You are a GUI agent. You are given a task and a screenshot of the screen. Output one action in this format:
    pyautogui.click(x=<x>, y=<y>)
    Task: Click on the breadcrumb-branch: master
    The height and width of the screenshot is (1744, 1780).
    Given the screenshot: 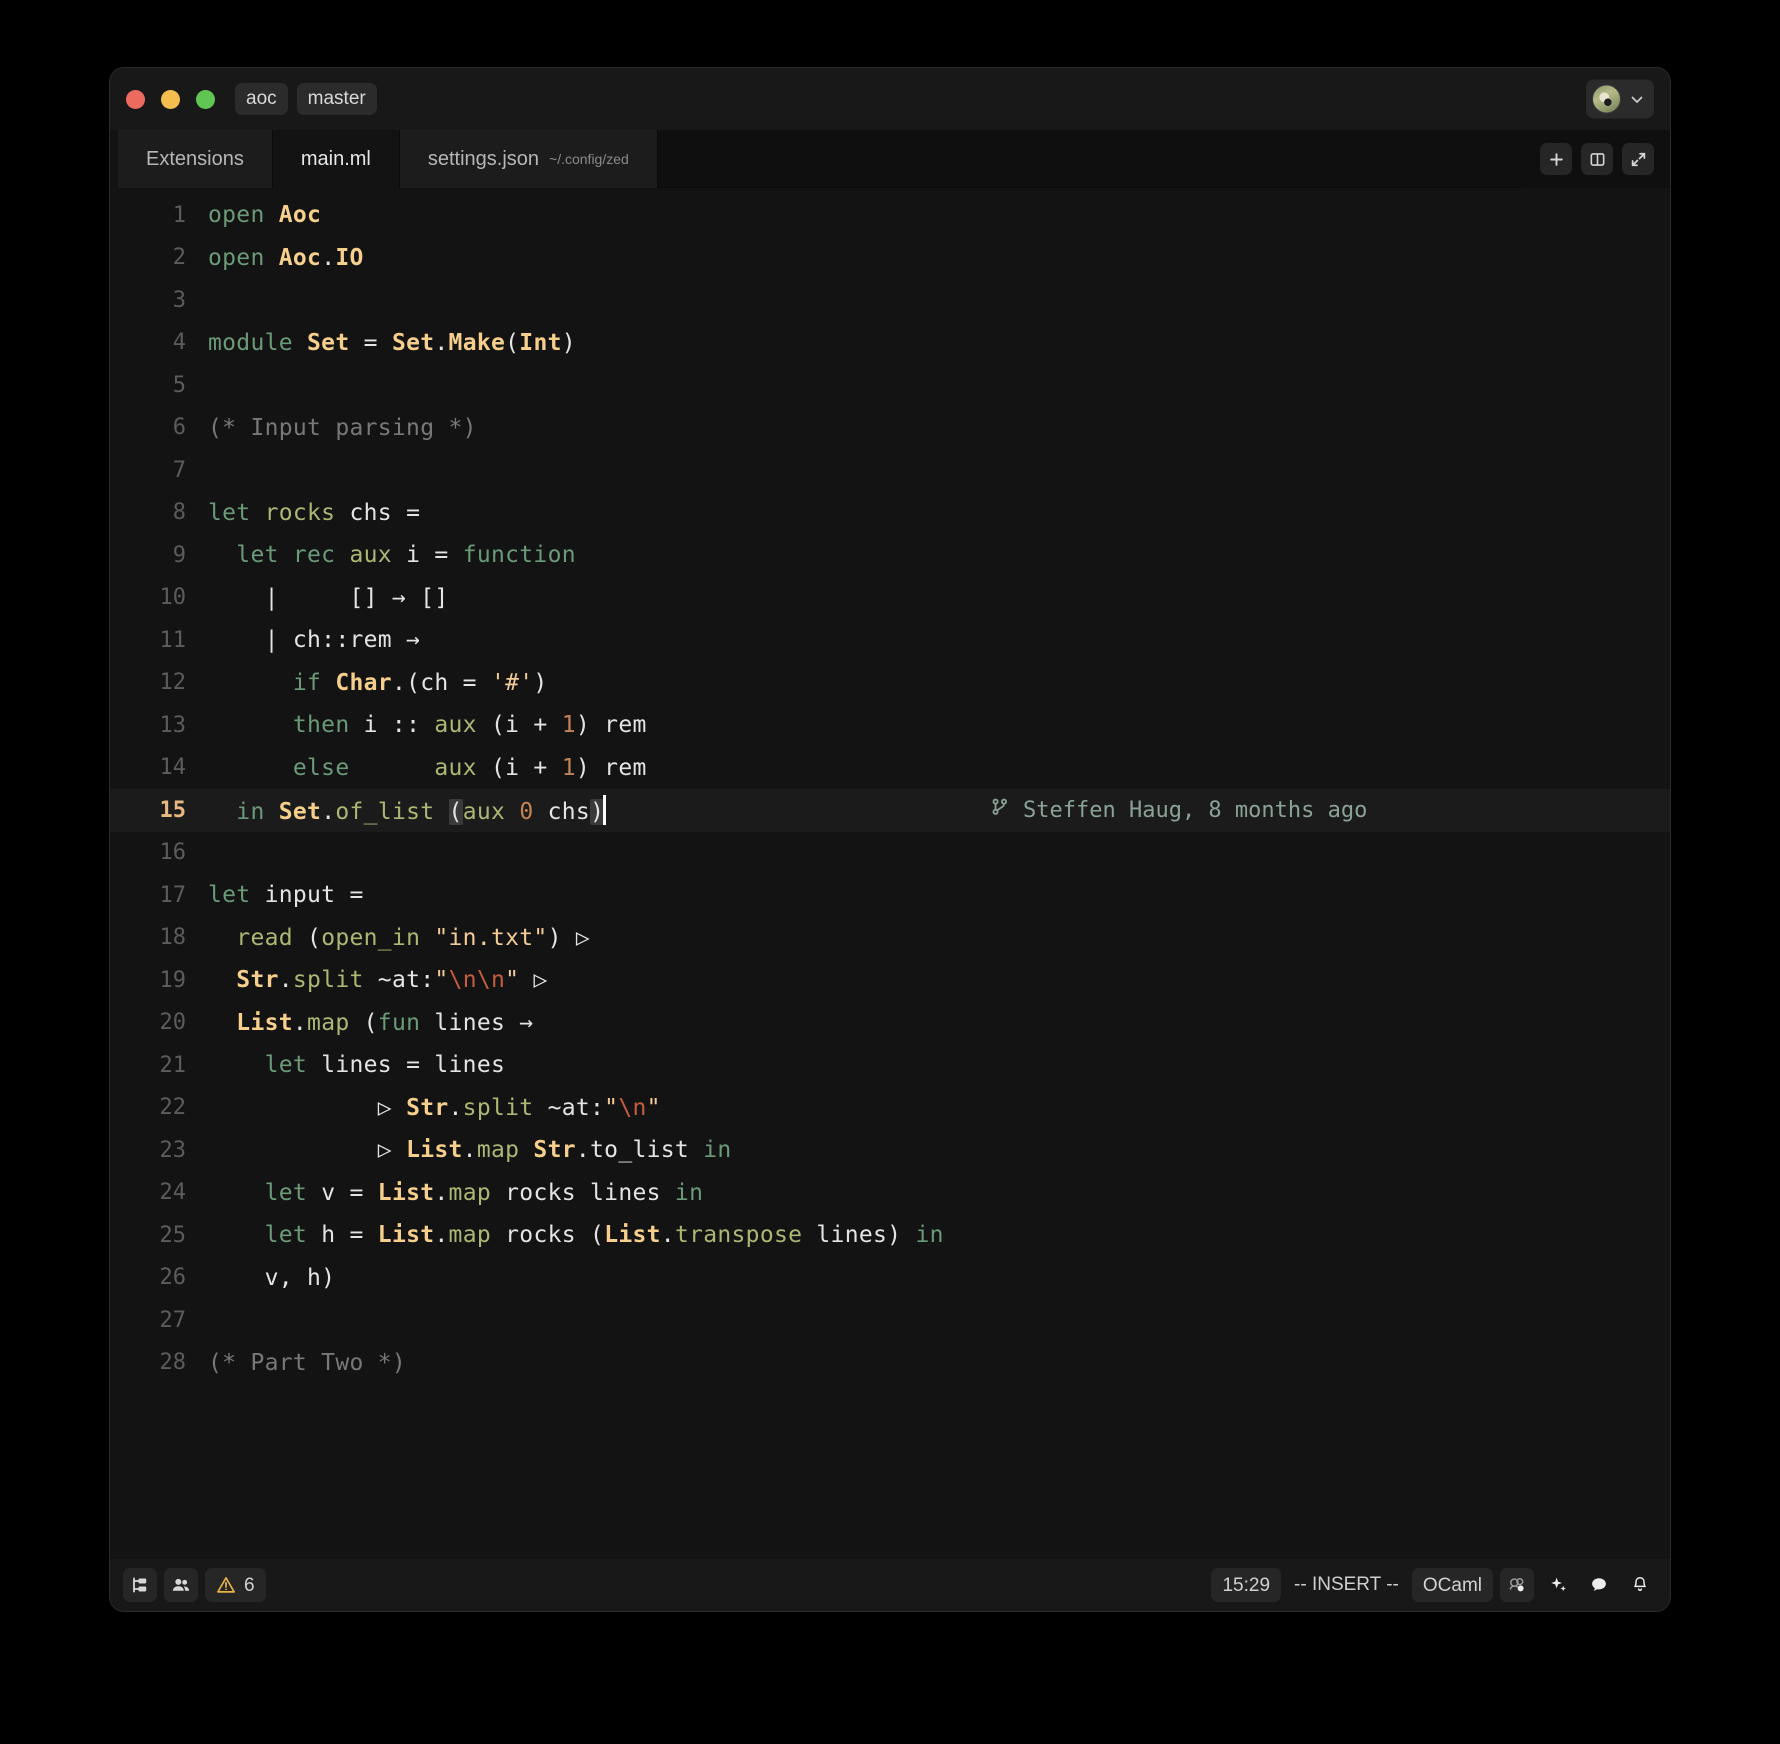 What is the action you would take?
    pyautogui.click(x=336, y=99)
    